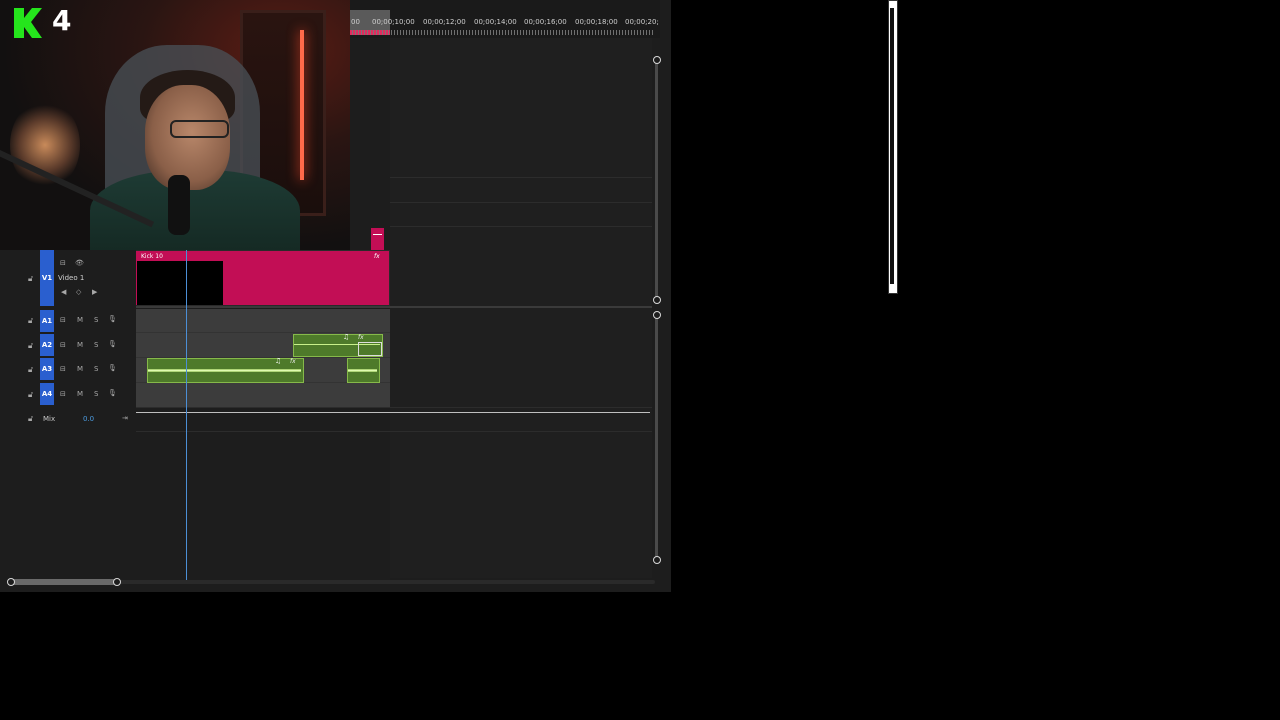 The image size is (1280, 720). Describe the element at coordinates (62, 20) in the screenshot. I see `logo-number: 4` at that location.